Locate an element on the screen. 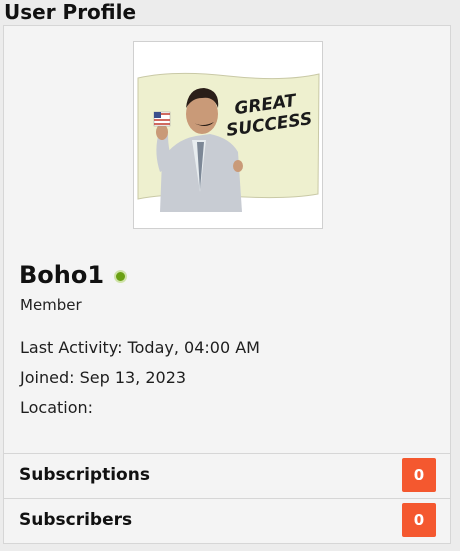 Image resolution: width=460 pixels, height=551 pixels. subscriptions-count-badge: 0 is located at coordinates (419, 475).